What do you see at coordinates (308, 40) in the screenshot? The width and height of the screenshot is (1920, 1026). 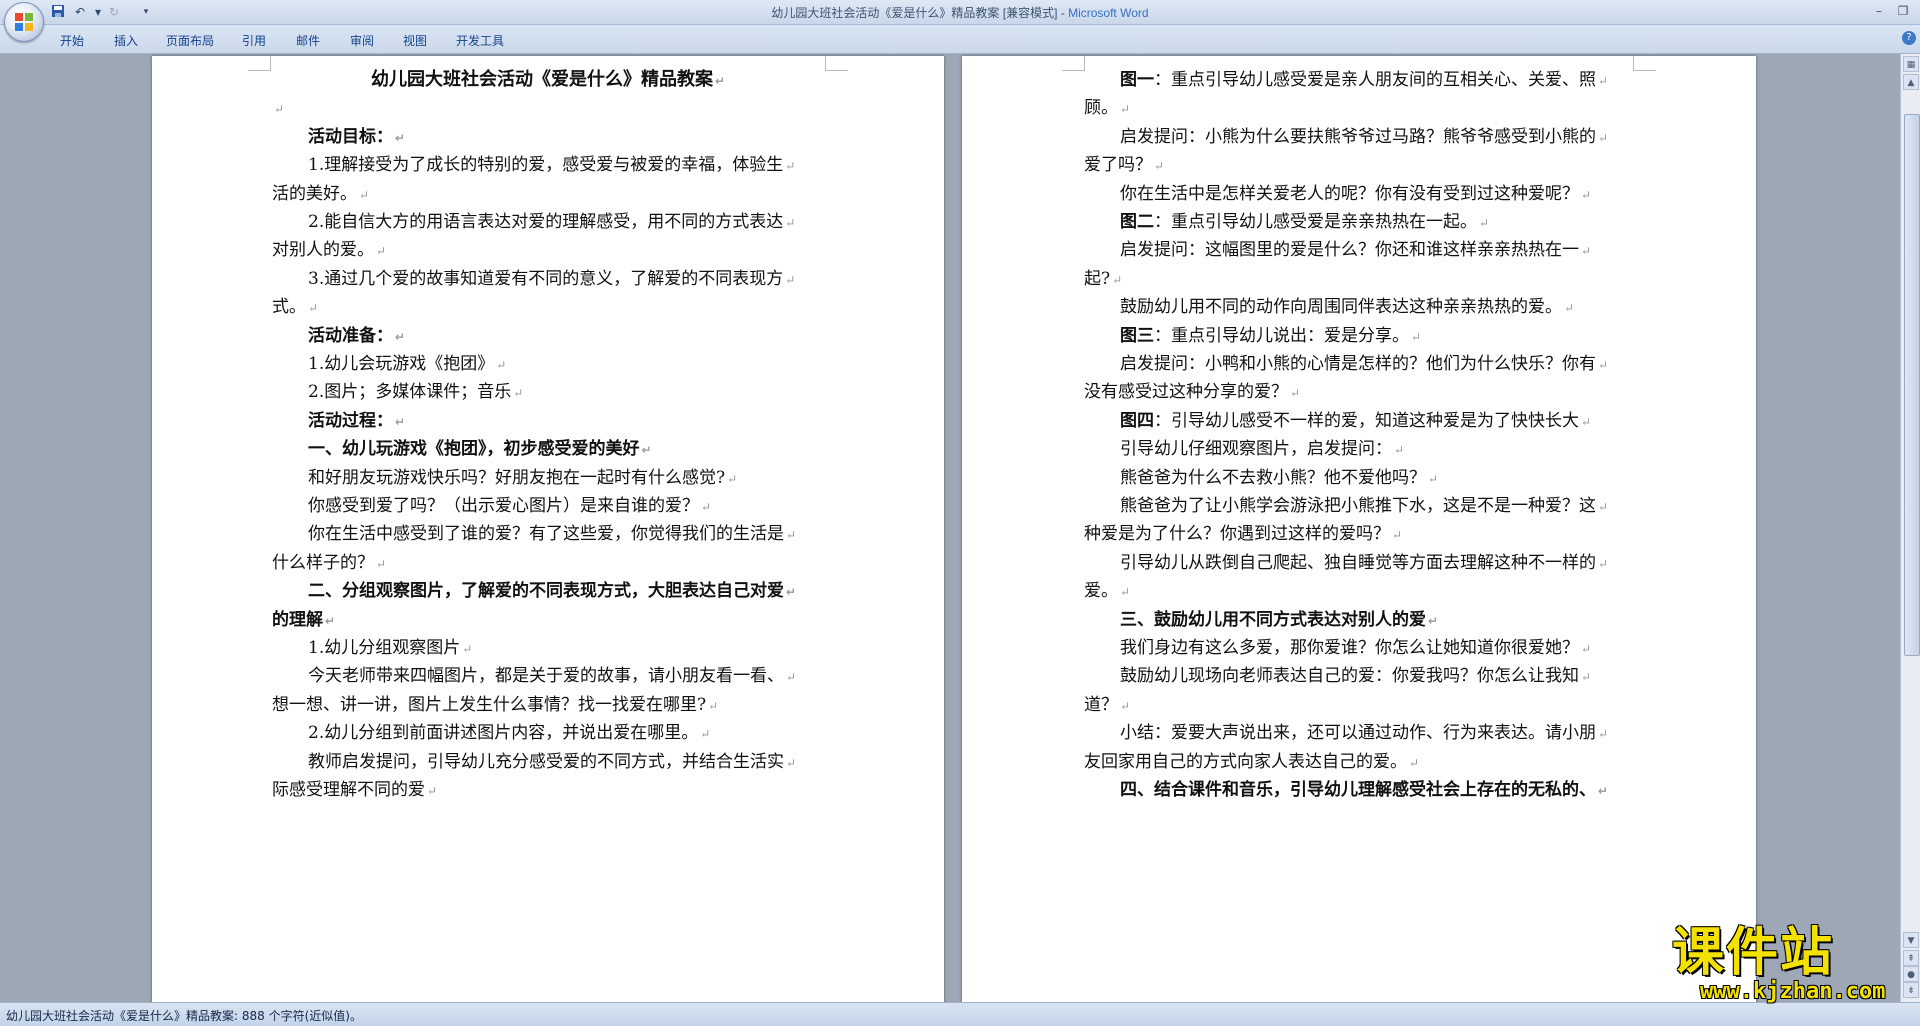 I see `tab-mailings: 邮件` at bounding box center [308, 40].